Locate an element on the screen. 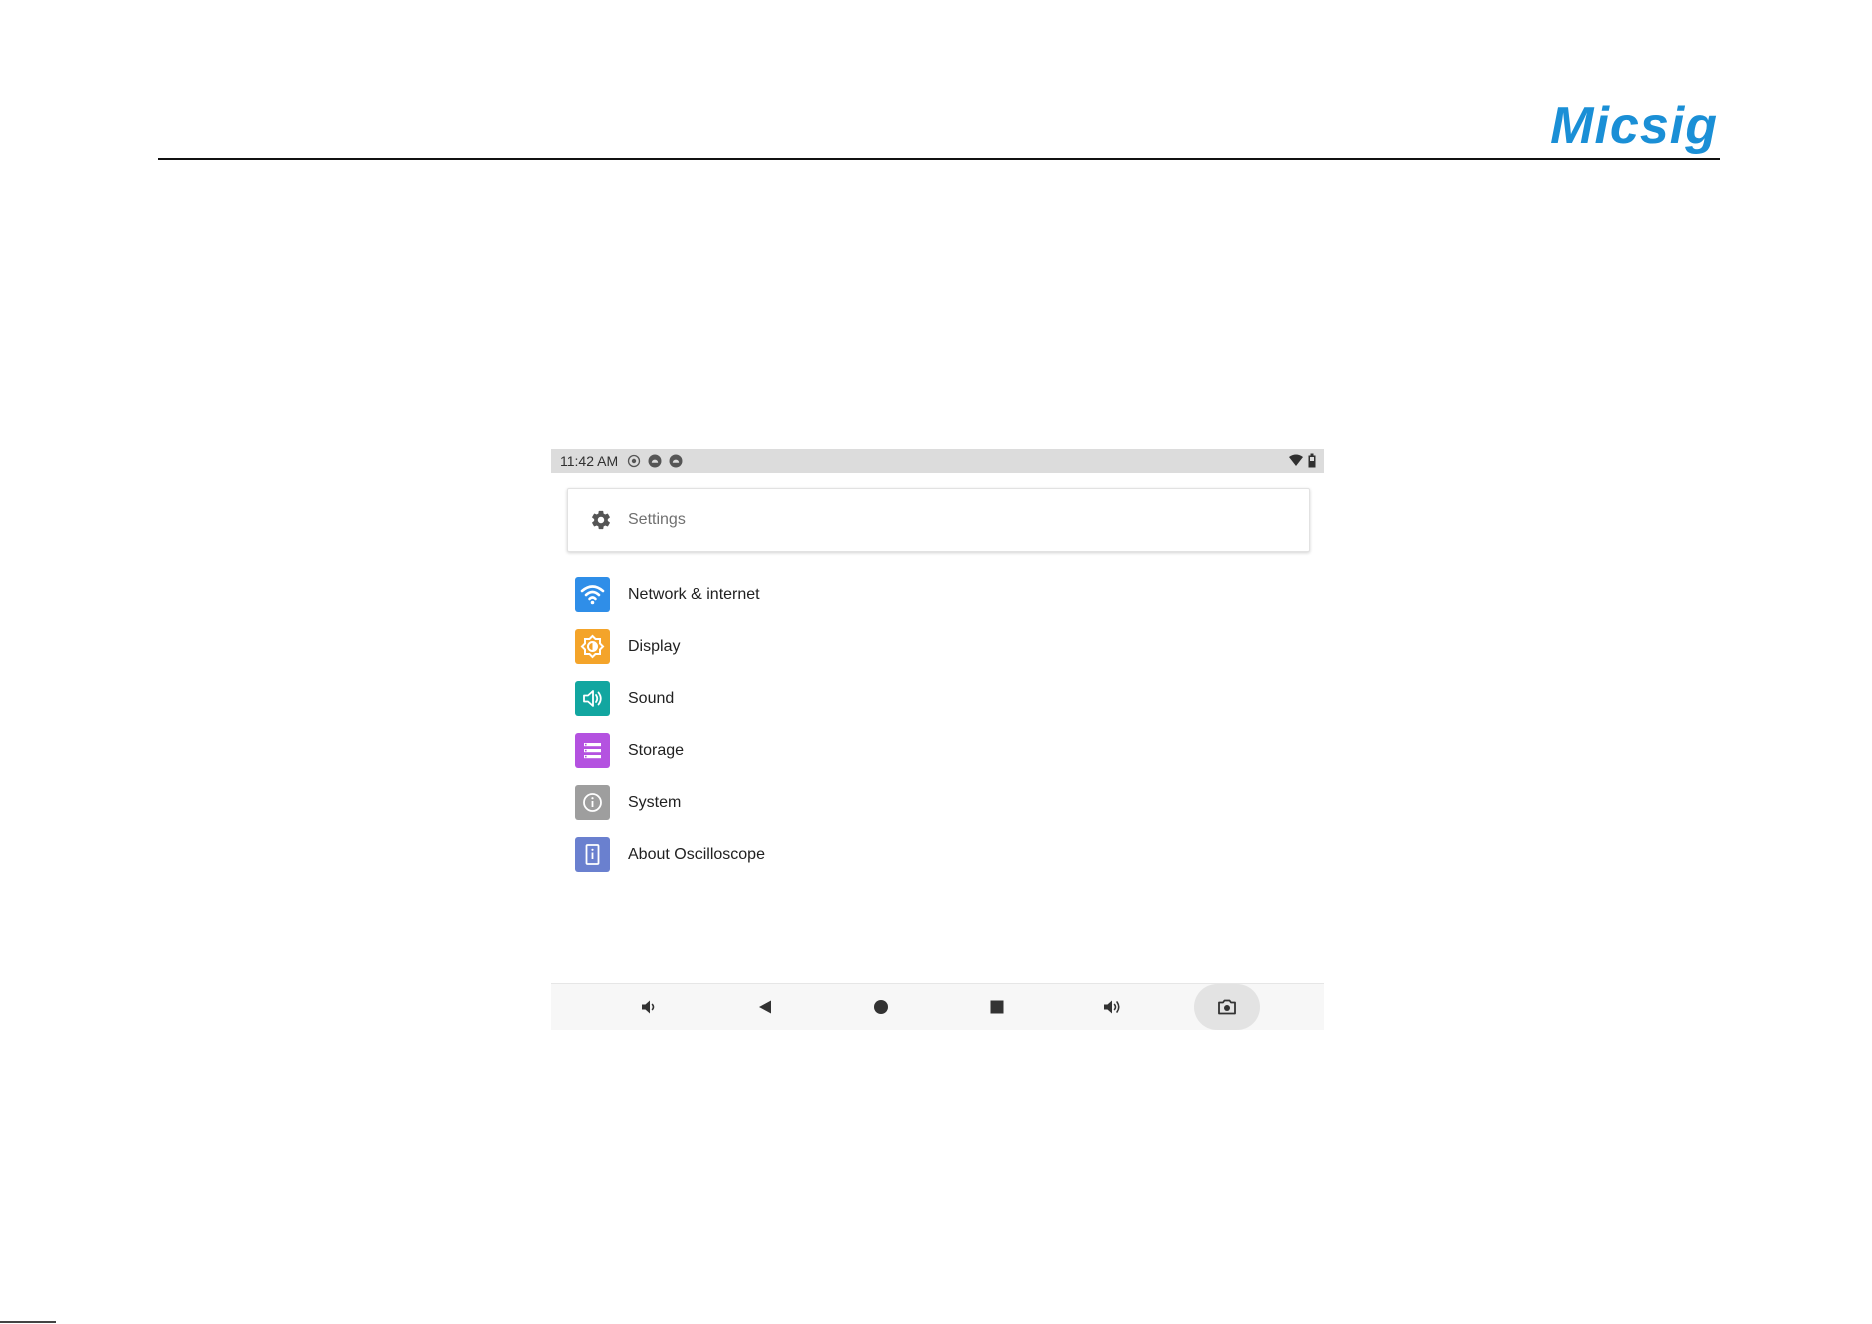  recents-icon is located at coordinates (997, 1007).